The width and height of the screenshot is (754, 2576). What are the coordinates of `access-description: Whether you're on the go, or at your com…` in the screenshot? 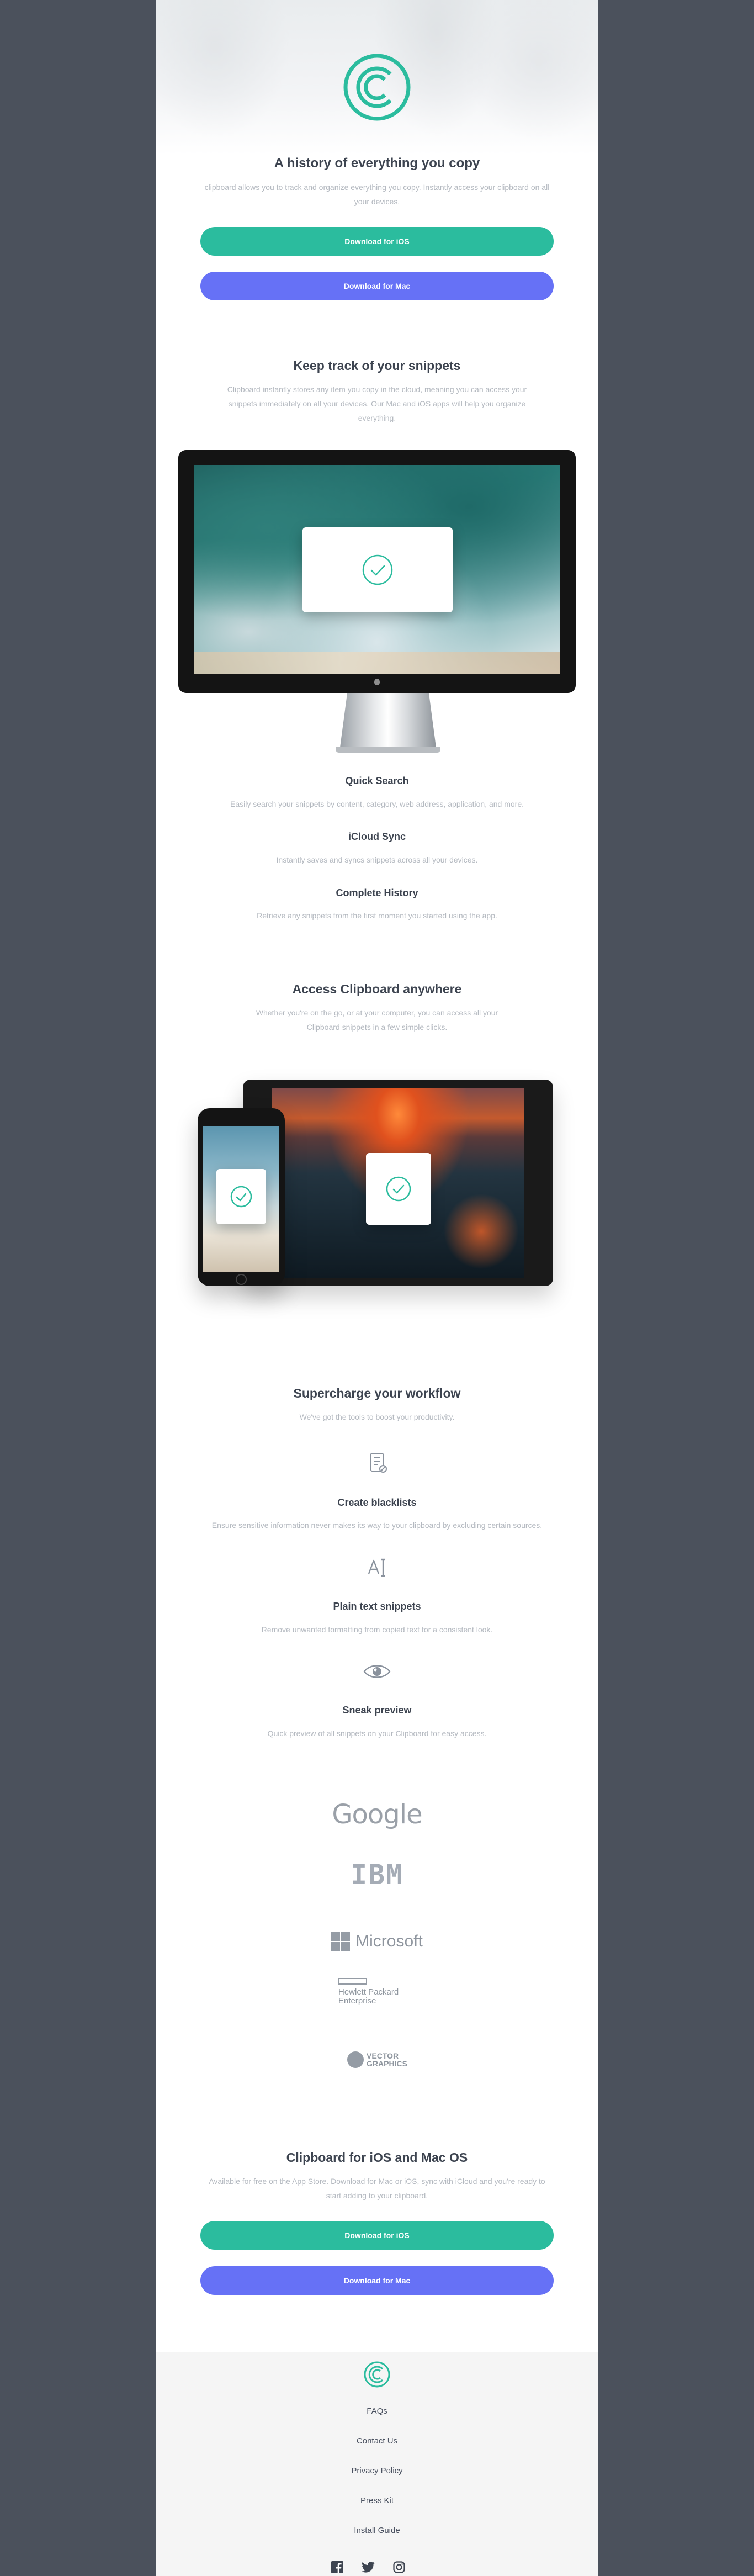 It's located at (377, 1020).